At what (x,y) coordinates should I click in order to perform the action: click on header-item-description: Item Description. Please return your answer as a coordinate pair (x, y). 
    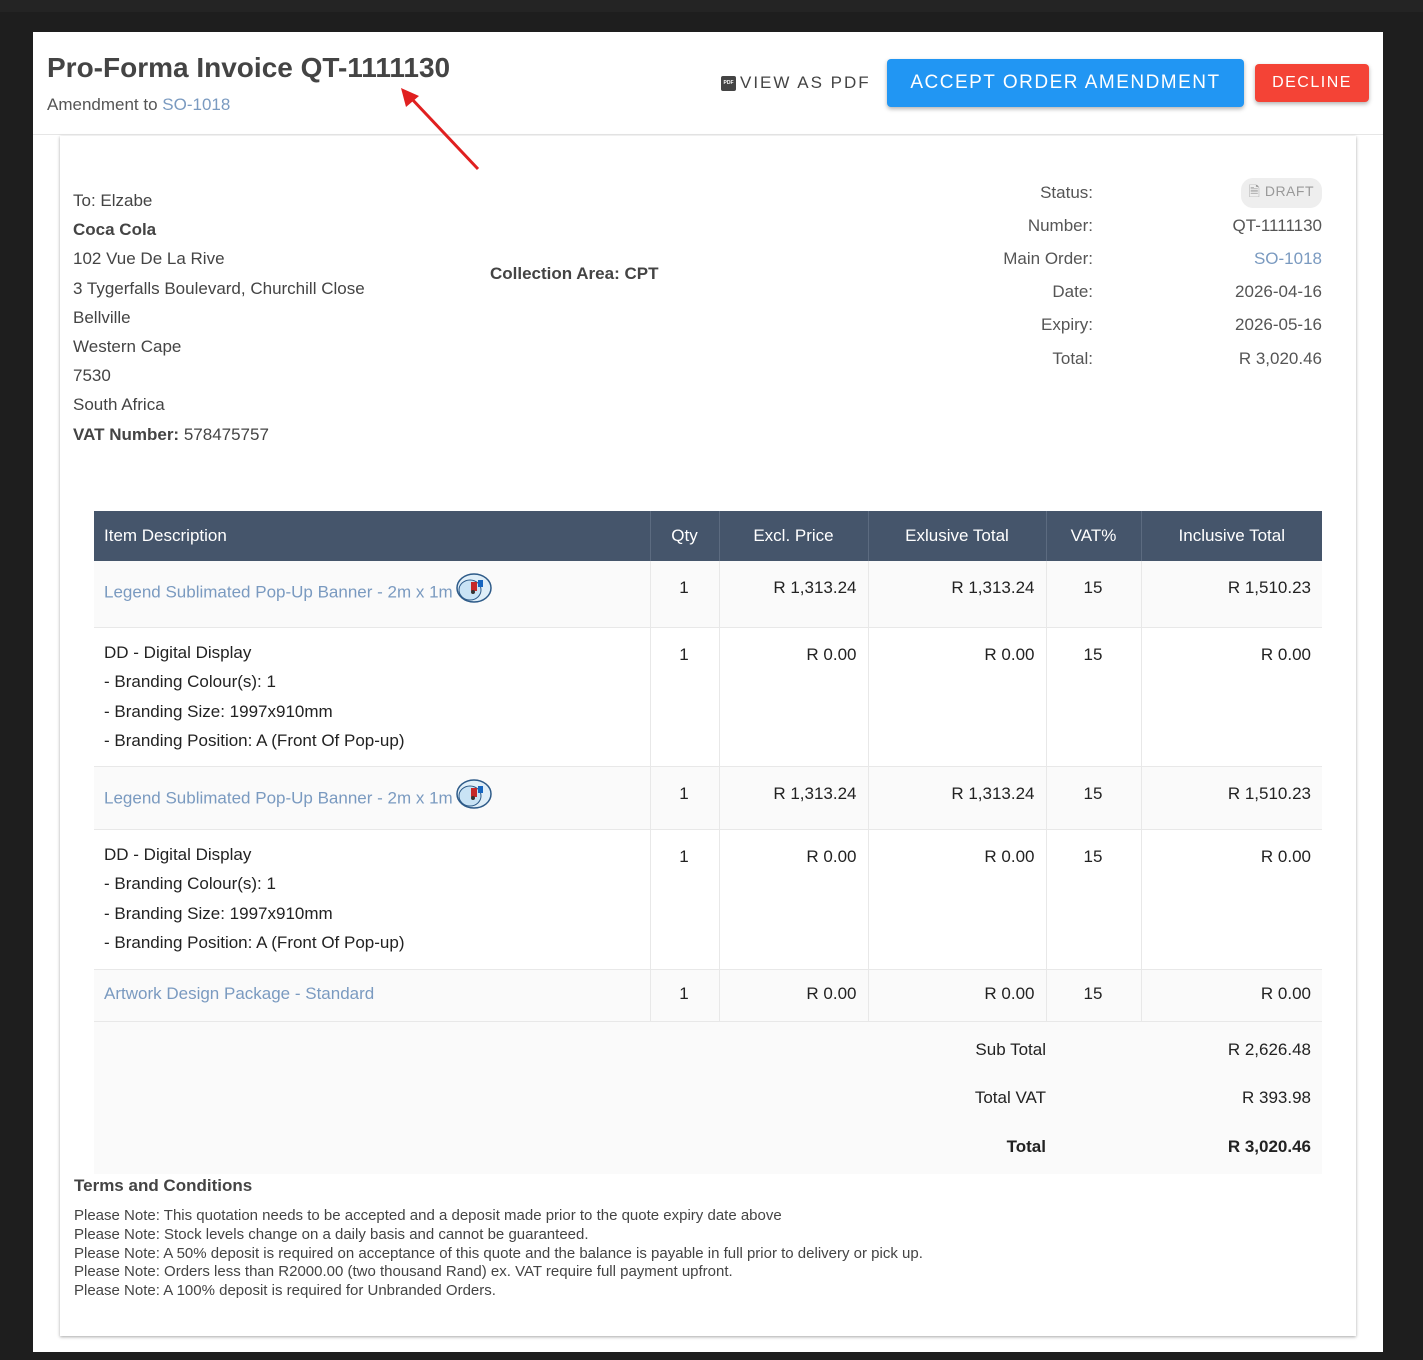
    Looking at the image, I should click on (372, 536).